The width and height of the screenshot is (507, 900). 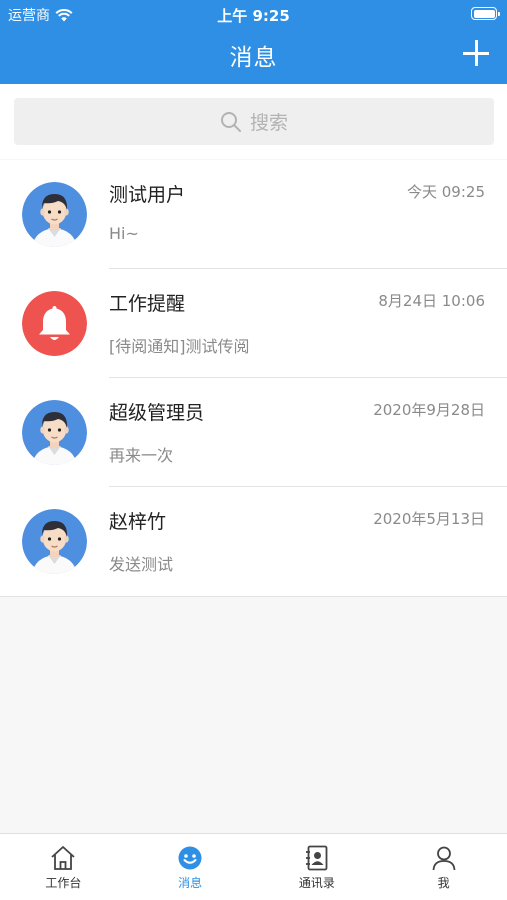 What do you see at coordinates (485, 13) in the screenshot?
I see `battery-icon` at bounding box center [485, 13].